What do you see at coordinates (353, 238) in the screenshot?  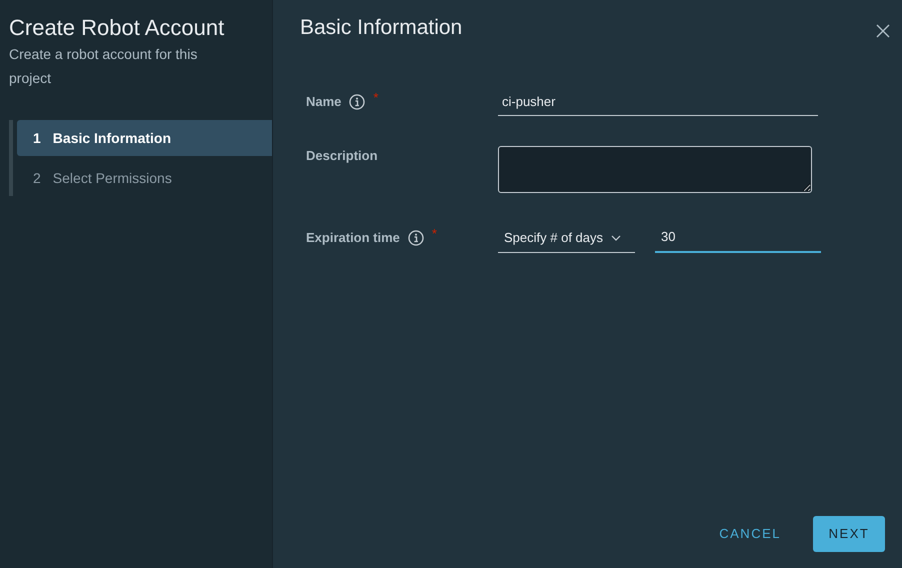 I see `field-label: Expiration time` at bounding box center [353, 238].